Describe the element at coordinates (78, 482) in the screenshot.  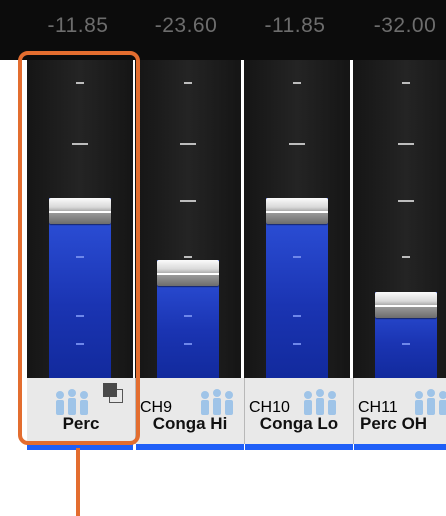
I see `callout-line` at that location.